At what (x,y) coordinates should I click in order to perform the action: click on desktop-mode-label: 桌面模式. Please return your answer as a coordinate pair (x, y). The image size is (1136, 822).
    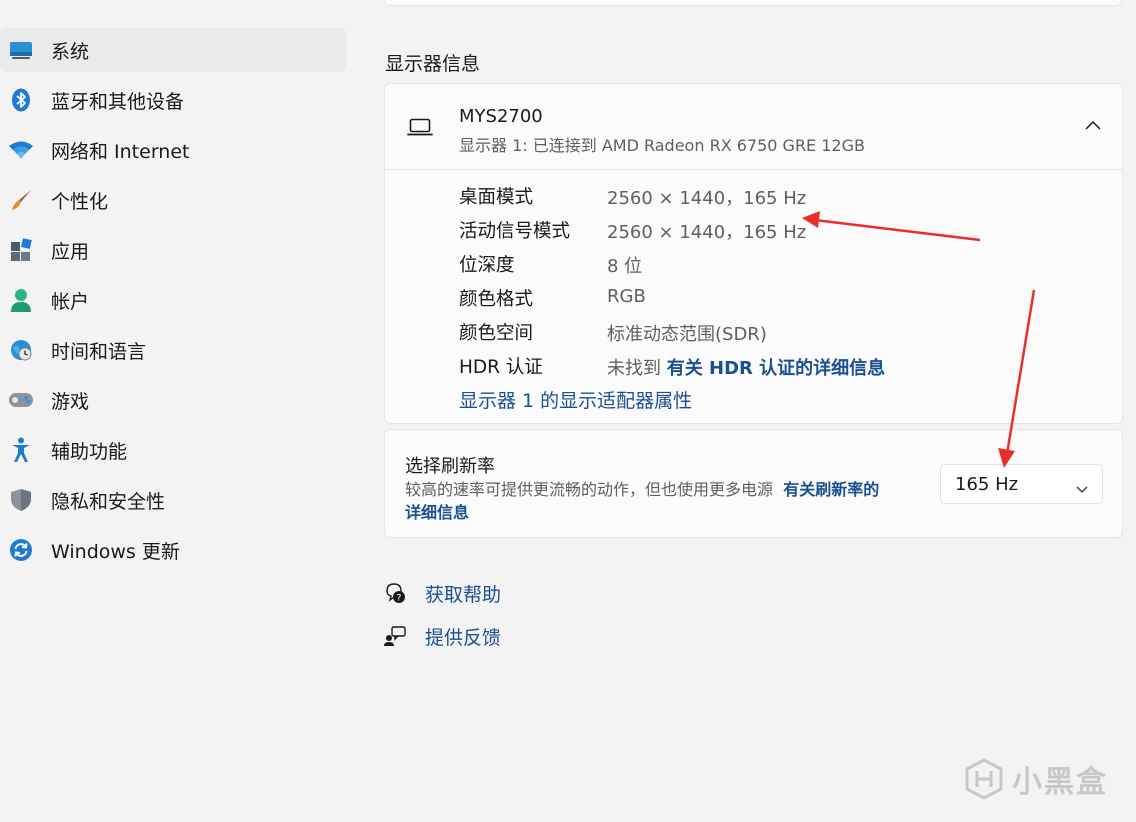
    Looking at the image, I should click on (496, 197).